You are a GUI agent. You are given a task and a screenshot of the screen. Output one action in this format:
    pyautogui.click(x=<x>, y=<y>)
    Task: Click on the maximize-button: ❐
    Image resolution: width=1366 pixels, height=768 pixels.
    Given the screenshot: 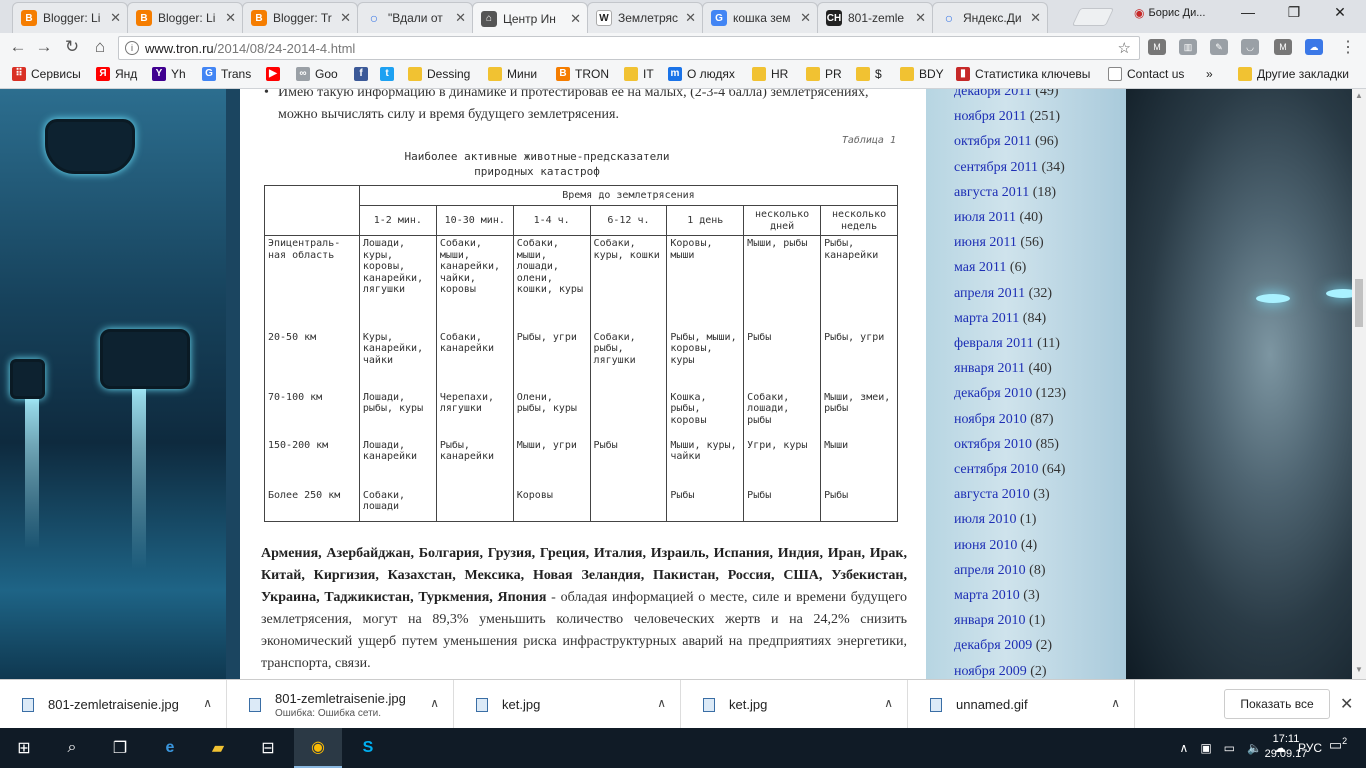 What is the action you would take?
    pyautogui.click(x=1294, y=12)
    